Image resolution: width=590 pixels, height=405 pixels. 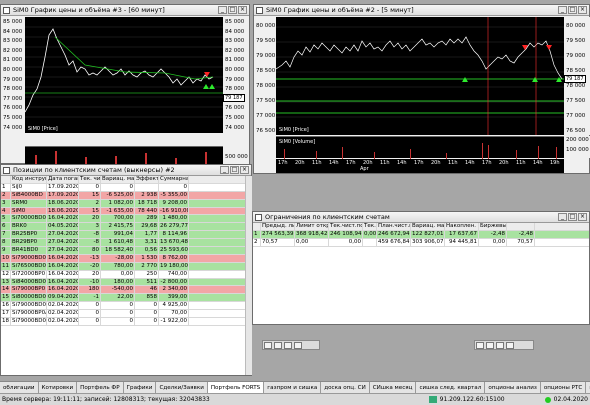 I want to click on tab: газпром и сишка, so click(x=293, y=387).